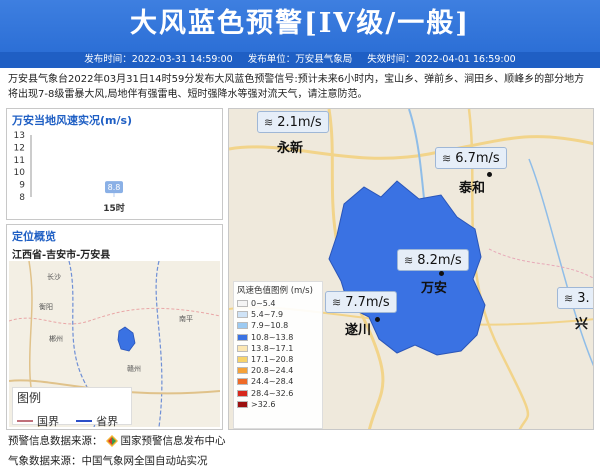 This screenshot has height=471, width=600. What do you see at coordinates (272, 337) in the screenshot?
I see `scale-item-label: 10.8~13.8` at bounding box center [272, 337].